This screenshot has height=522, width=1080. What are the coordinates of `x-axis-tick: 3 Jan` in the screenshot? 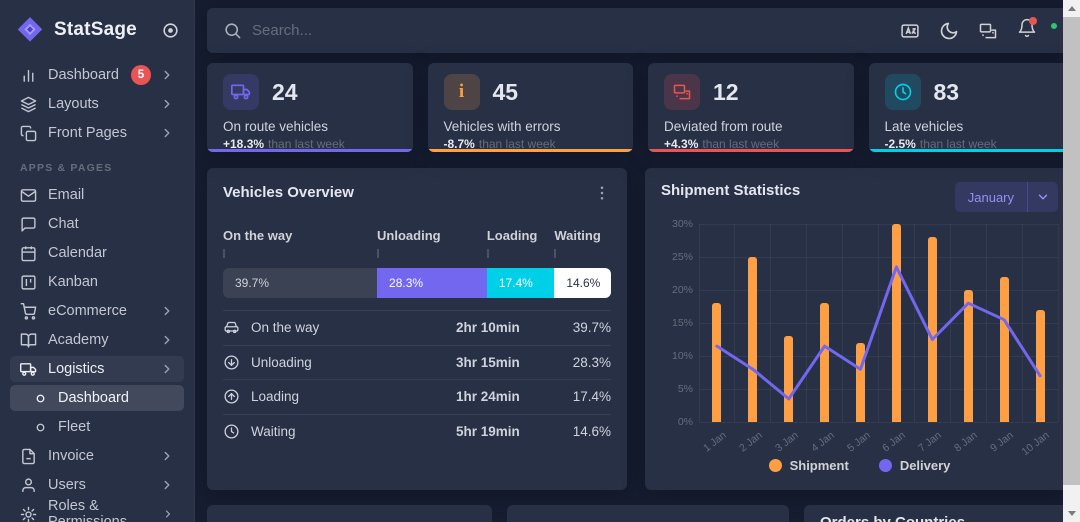 It's located at (786, 442).